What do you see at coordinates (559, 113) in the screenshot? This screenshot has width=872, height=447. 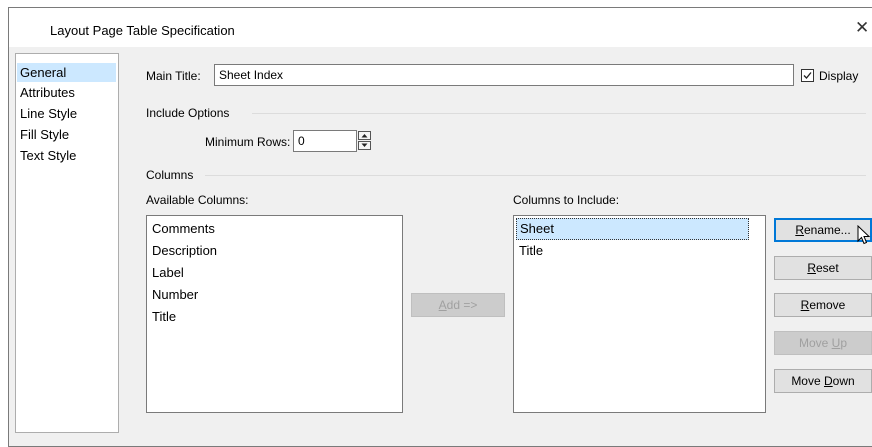 I see `include-options-divider` at bounding box center [559, 113].